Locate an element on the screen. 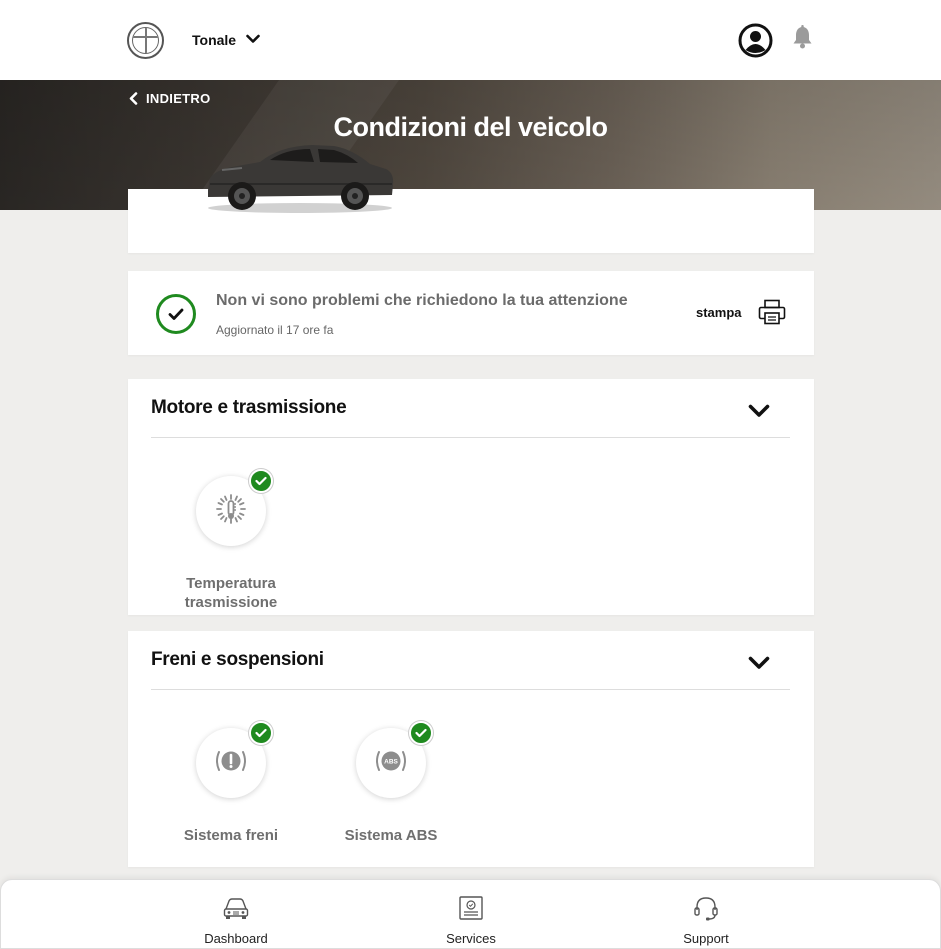  nav-support: Support is located at coordinates (706, 914).